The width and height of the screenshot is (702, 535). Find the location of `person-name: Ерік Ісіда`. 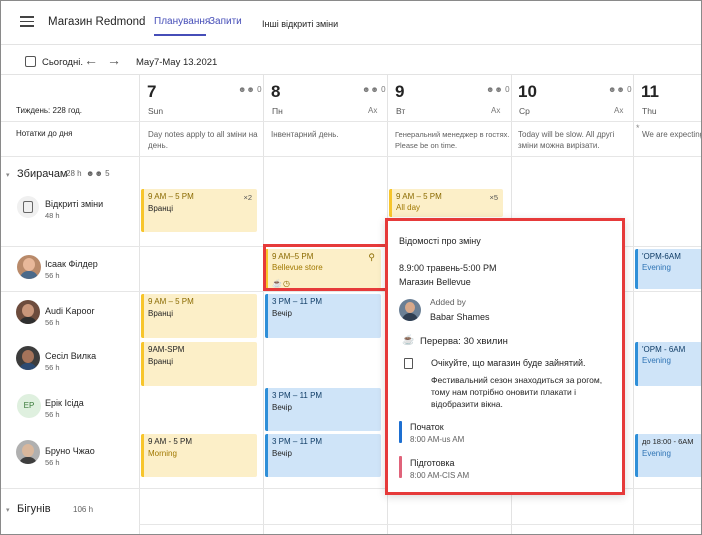

person-name: Ерік Ісіда is located at coordinates (64, 403).